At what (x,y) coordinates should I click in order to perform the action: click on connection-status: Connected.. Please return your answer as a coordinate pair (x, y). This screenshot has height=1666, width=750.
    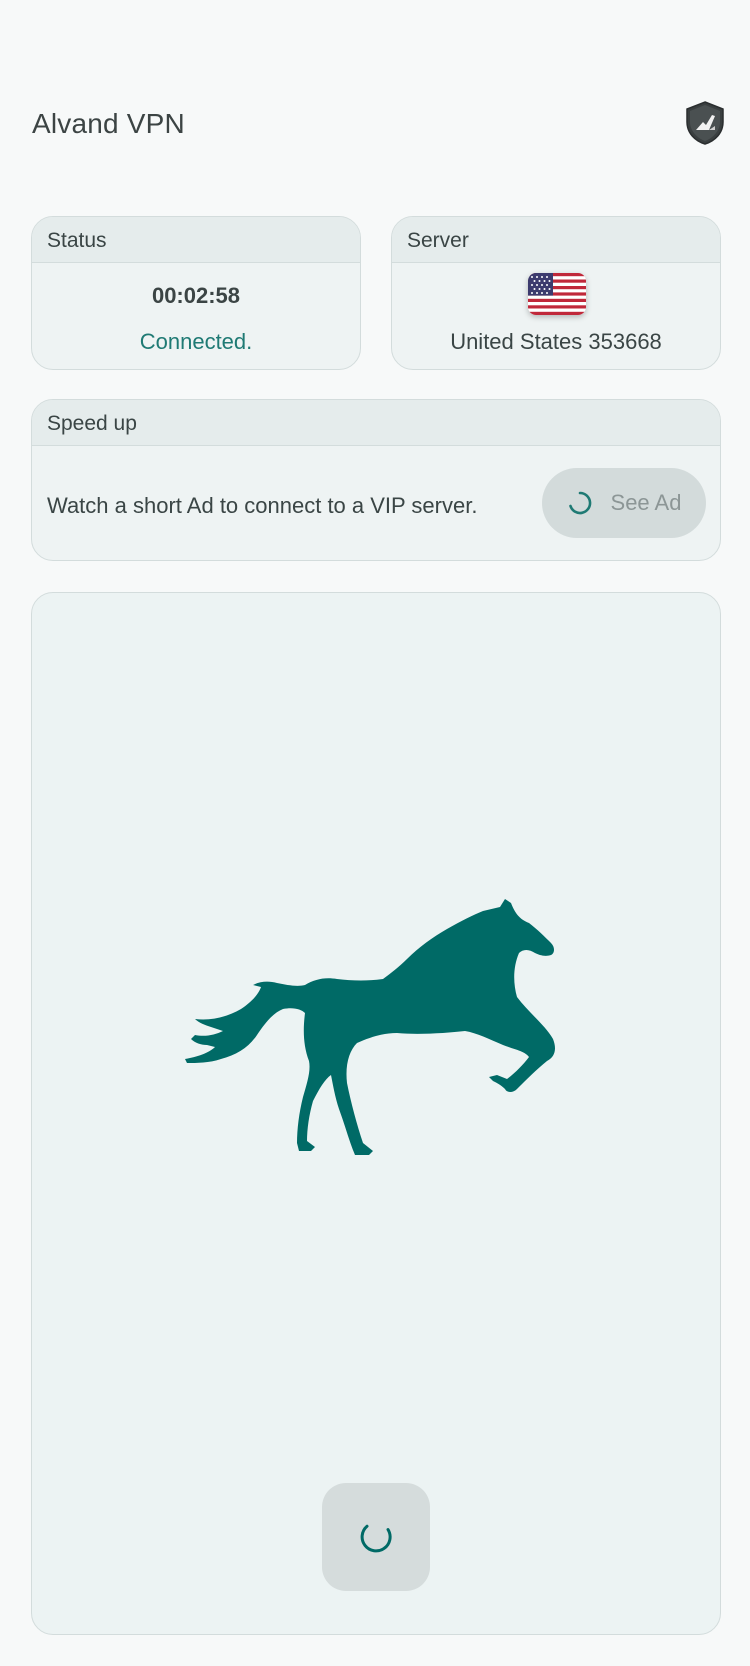
    Looking at the image, I should click on (196, 341).